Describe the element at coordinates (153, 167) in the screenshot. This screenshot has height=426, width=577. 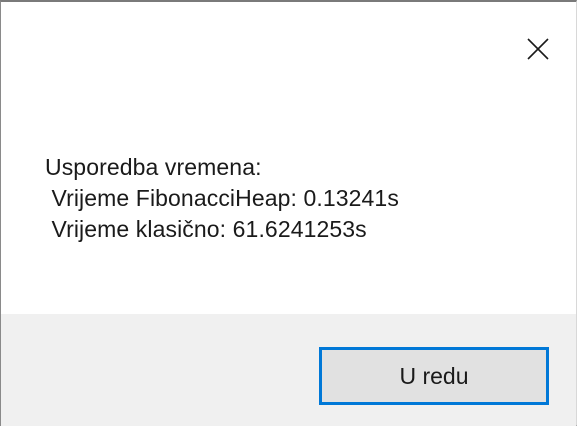
I see `message-heading: Usporedba vremena:` at that location.